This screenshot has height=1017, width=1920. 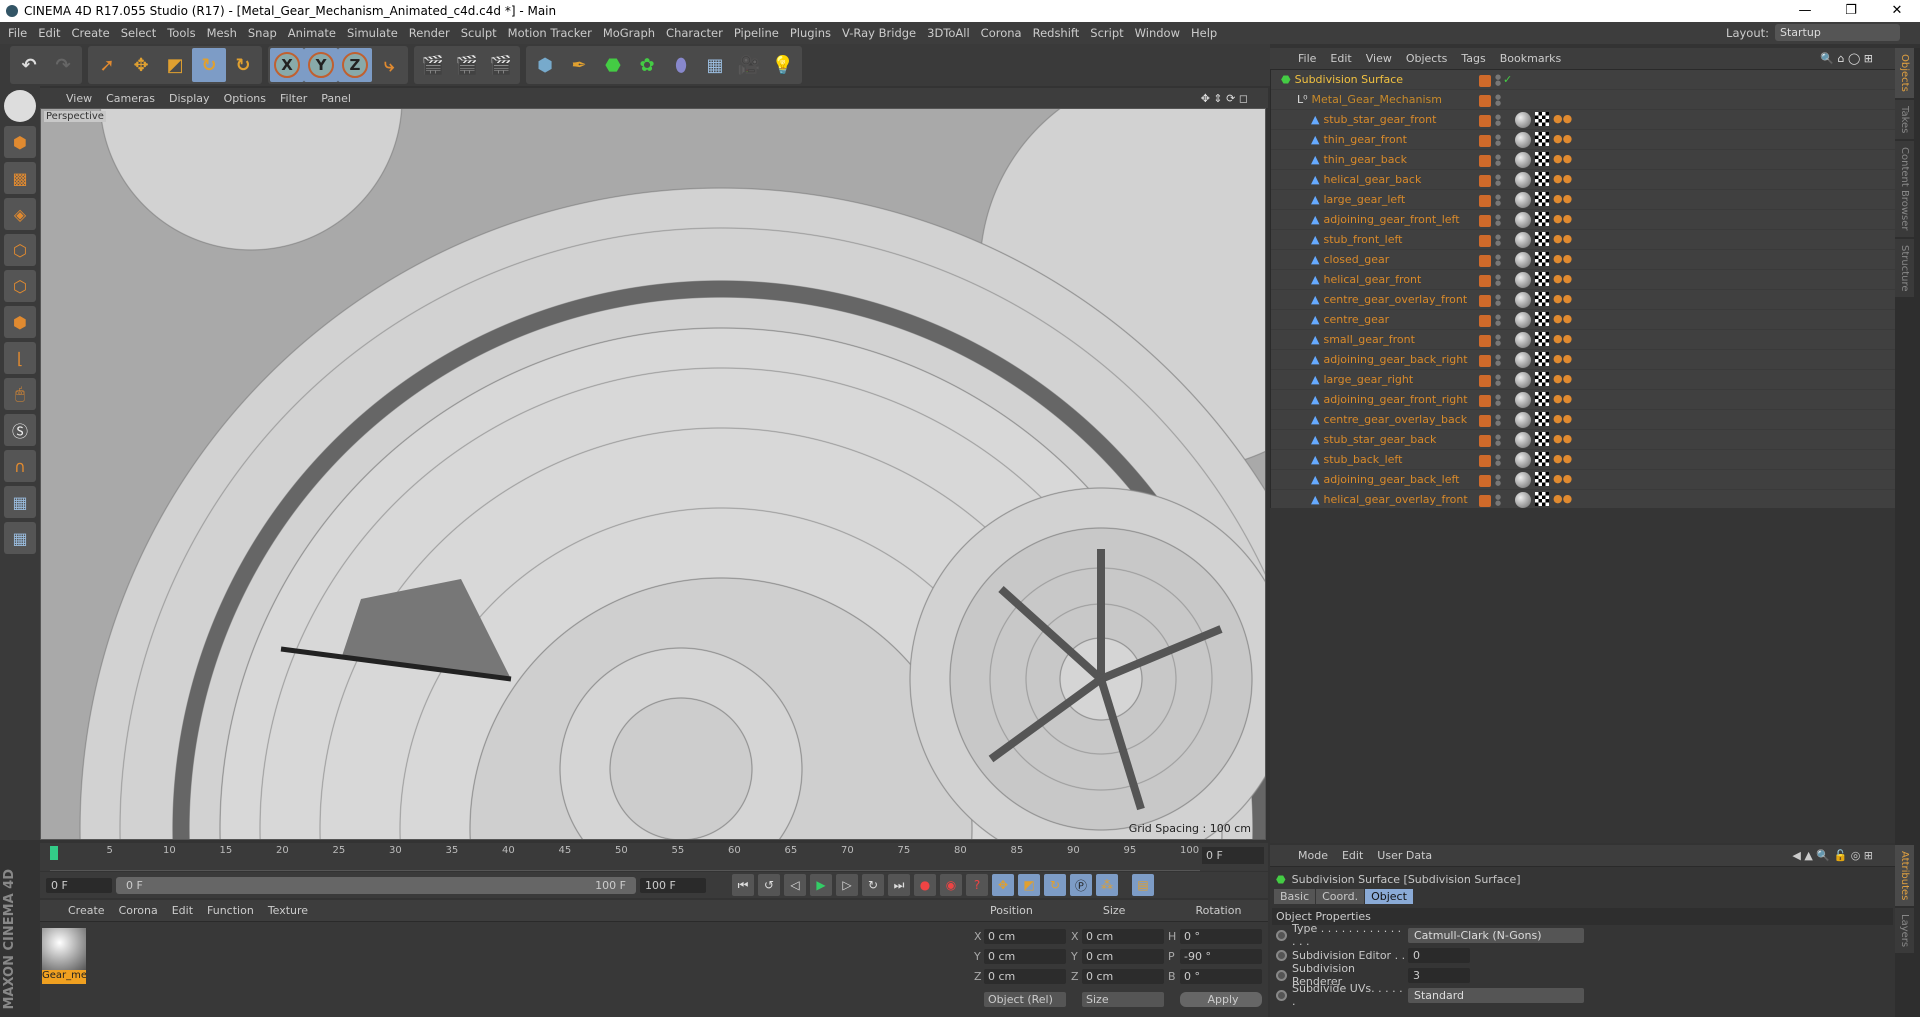 I want to click on autokey-icon: ◉, so click(x=951, y=885).